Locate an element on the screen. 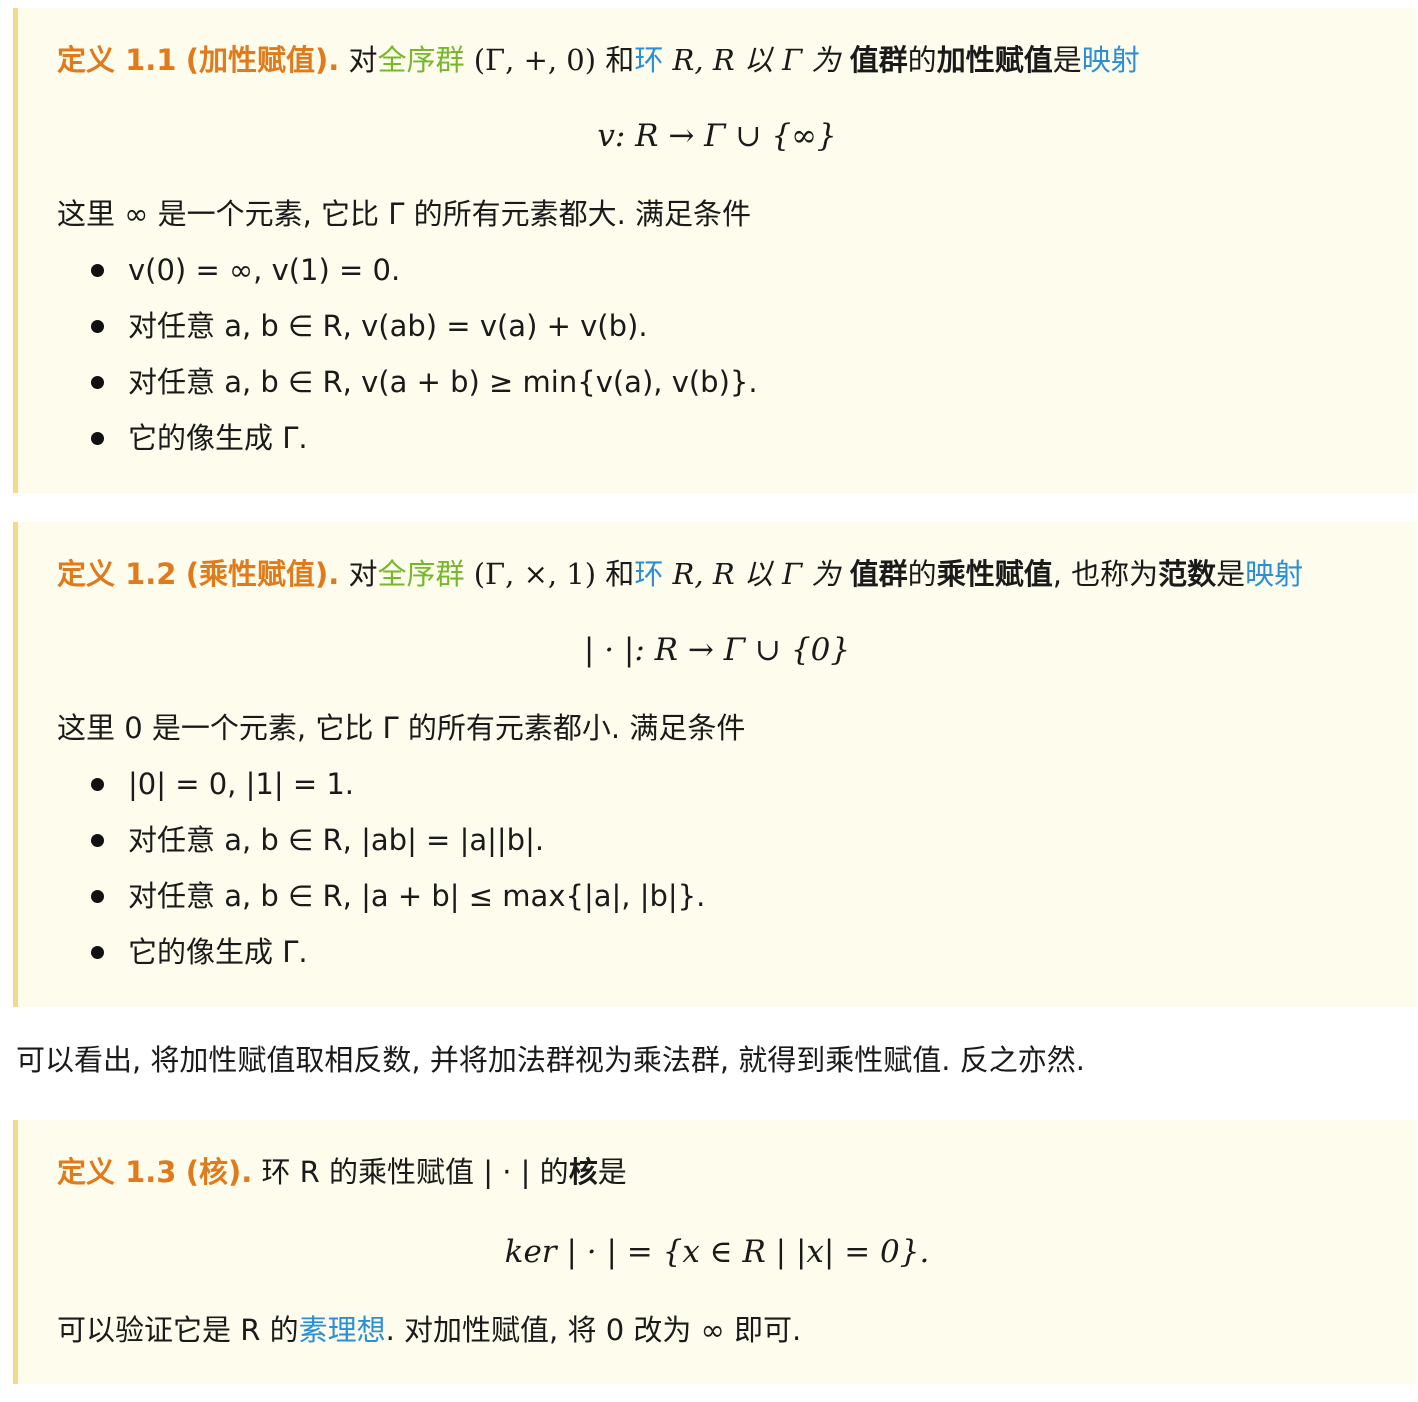 The width and height of the screenshot is (1418, 1402). condition-item: v(0) = ∞, v(1) = 0. is located at coordinates (264, 270).